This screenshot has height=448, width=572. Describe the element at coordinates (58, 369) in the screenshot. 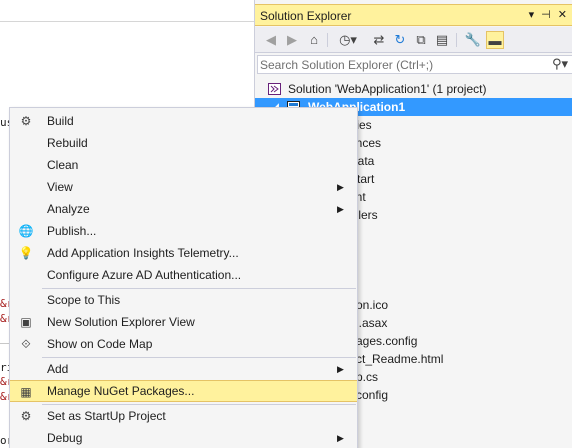

I see `menu-item-label: Add` at that location.